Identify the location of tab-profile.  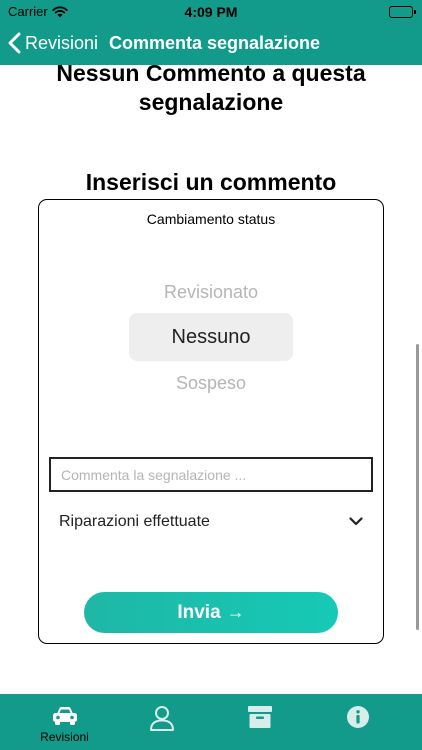
(161, 722).